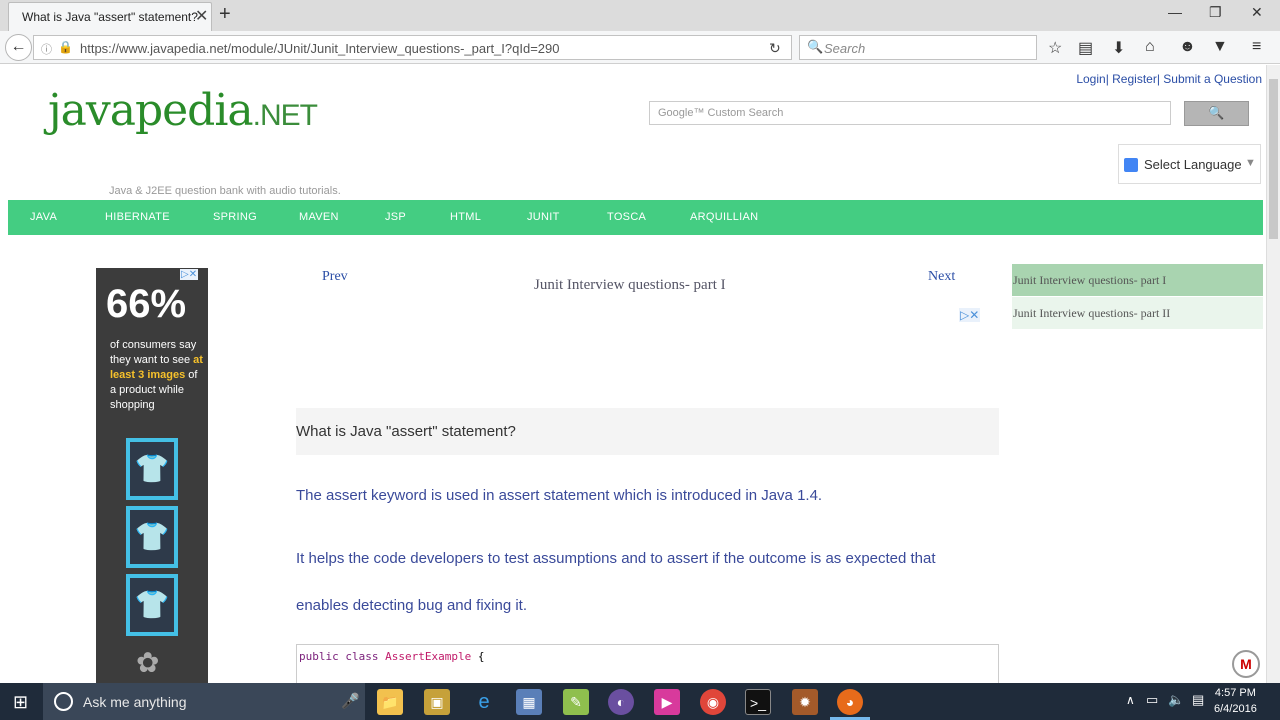  What do you see at coordinates (667, 702) in the screenshot?
I see `media-app-icon: ▶` at bounding box center [667, 702].